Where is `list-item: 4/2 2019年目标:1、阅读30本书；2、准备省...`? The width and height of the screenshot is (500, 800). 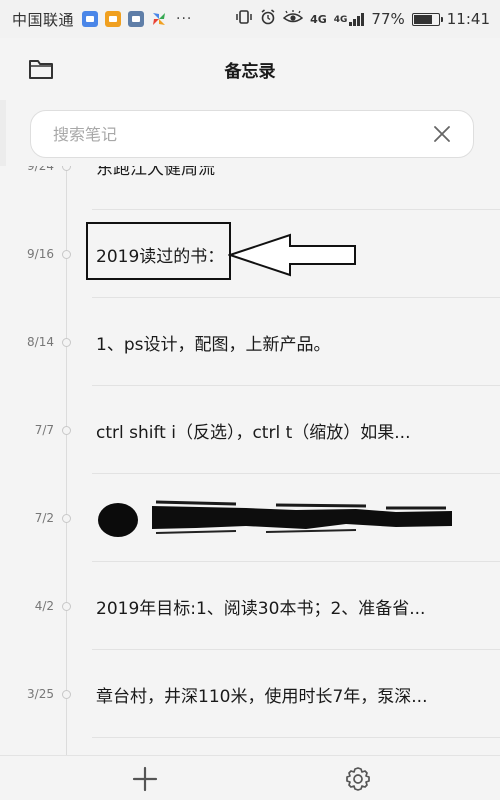 list-item: 4/2 2019年目标:1、阅读30本书；2、准备省... is located at coordinates (250, 606).